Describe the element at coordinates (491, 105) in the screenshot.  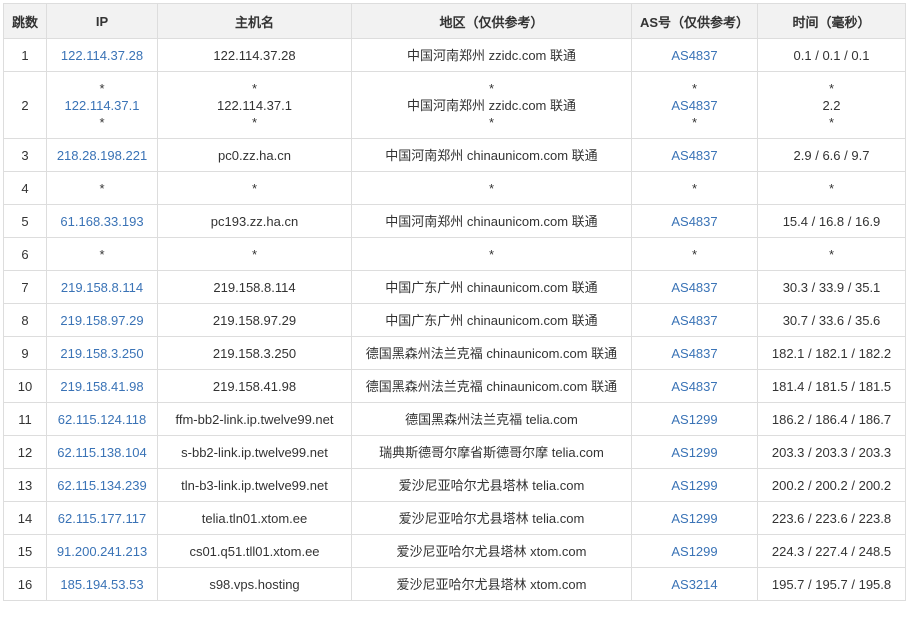
I see `region-cell-content: * 中国河南郑州 zzidc.com 联通 *` at that location.